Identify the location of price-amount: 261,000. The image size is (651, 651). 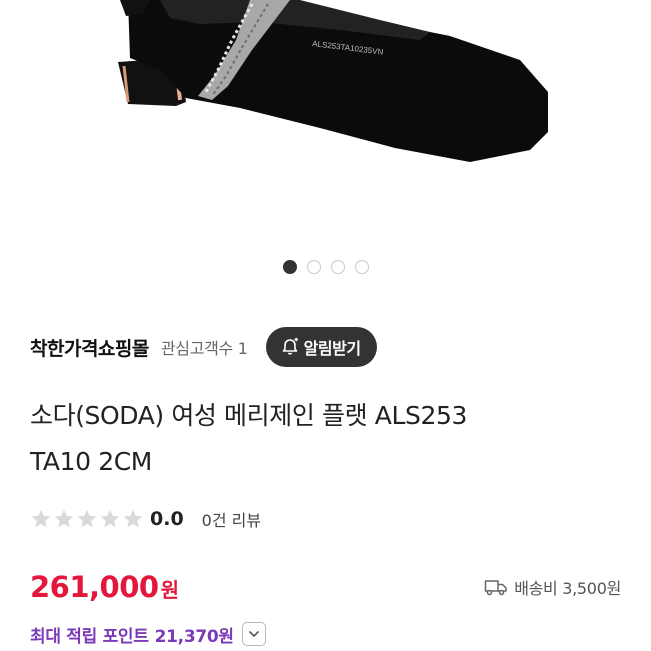
(94, 587).